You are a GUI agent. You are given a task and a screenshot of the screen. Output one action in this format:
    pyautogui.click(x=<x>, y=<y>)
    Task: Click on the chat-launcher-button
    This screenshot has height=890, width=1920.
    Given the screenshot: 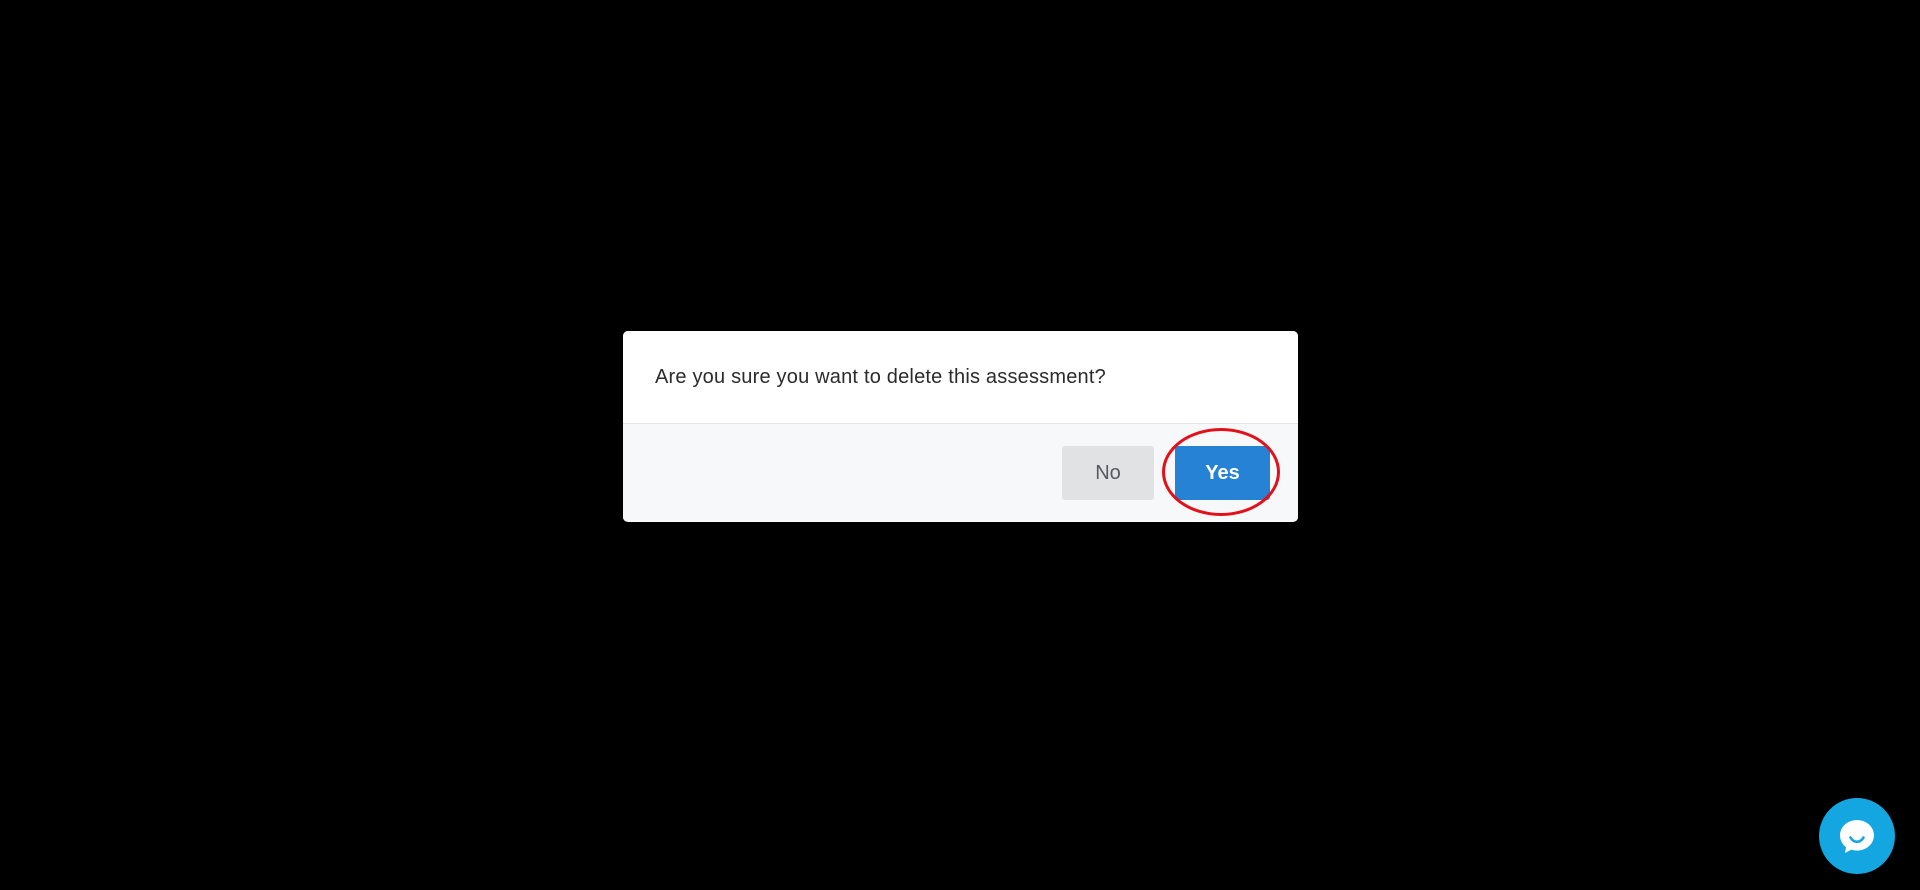 What is the action you would take?
    pyautogui.click(x=1857, y=836)
    